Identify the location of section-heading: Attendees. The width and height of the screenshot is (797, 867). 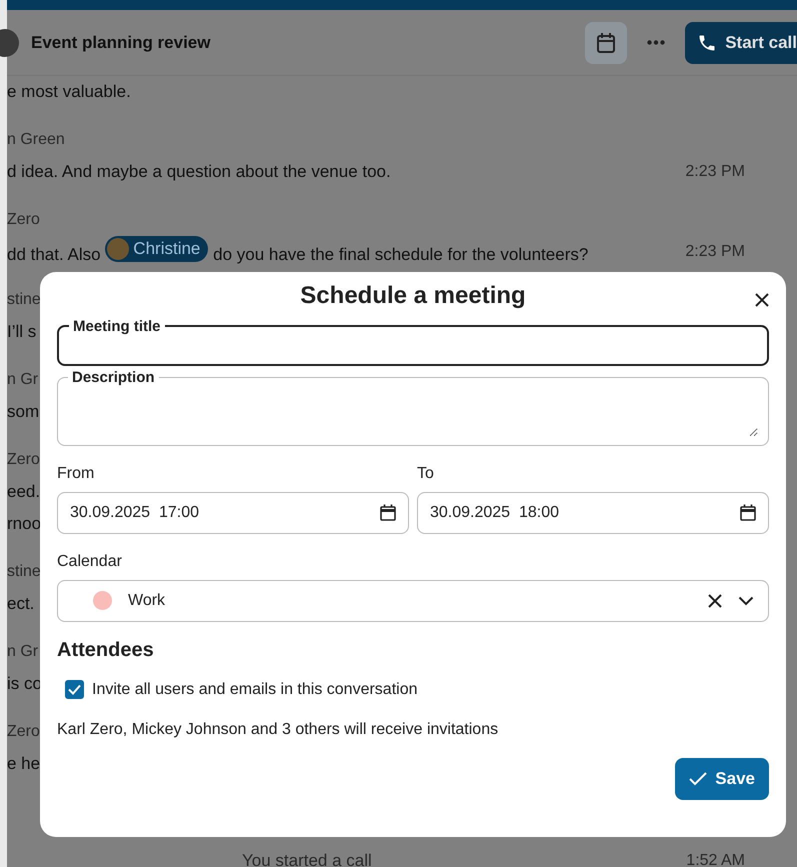
(106, 650).